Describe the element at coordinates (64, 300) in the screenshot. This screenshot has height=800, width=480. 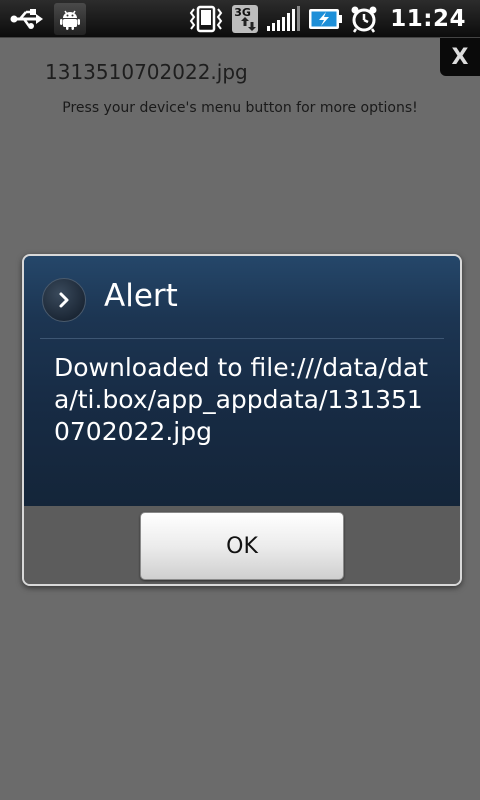
I see `chevron-right-icon` at that location.